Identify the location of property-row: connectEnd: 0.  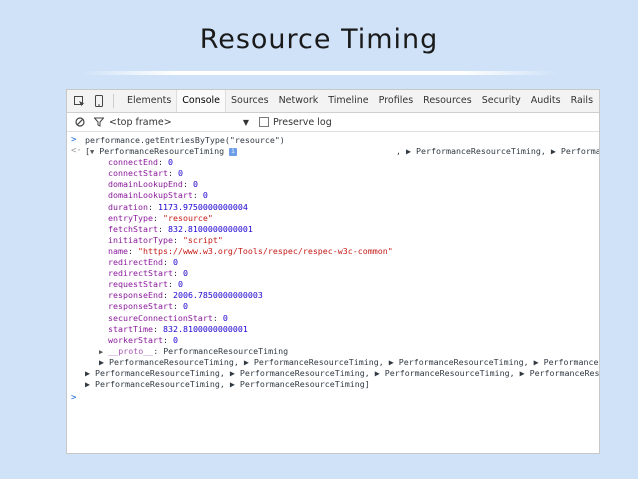
(140, 162).